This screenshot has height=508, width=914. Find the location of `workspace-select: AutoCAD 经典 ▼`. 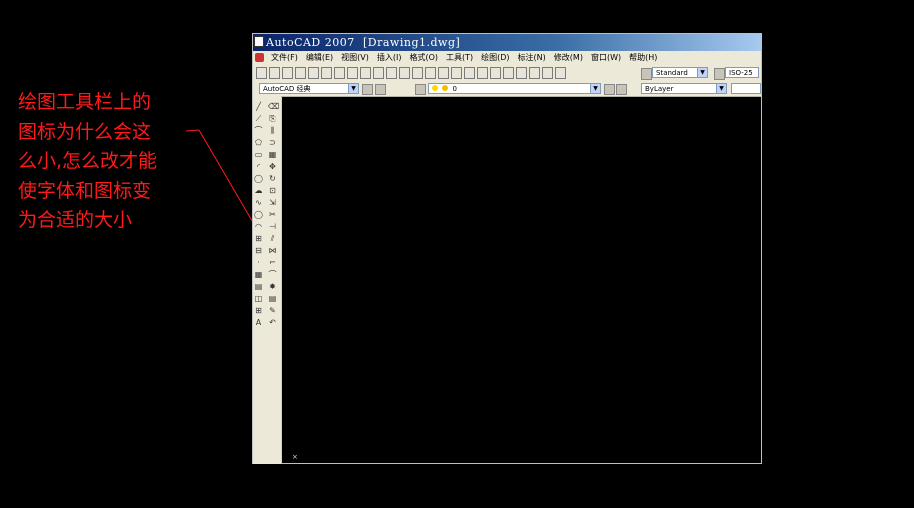

workspace-select: AutoCAD 经典 ▼ is located at coordinates (309, 88).